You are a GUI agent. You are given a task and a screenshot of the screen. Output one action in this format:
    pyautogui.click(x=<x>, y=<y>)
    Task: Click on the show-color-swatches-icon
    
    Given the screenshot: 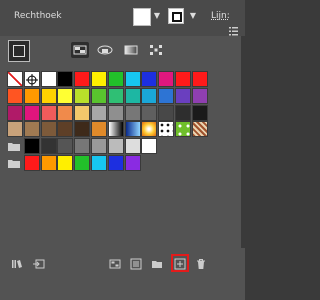 What is the action you would take?
    pyautogui.click(x=80, y=50)
    